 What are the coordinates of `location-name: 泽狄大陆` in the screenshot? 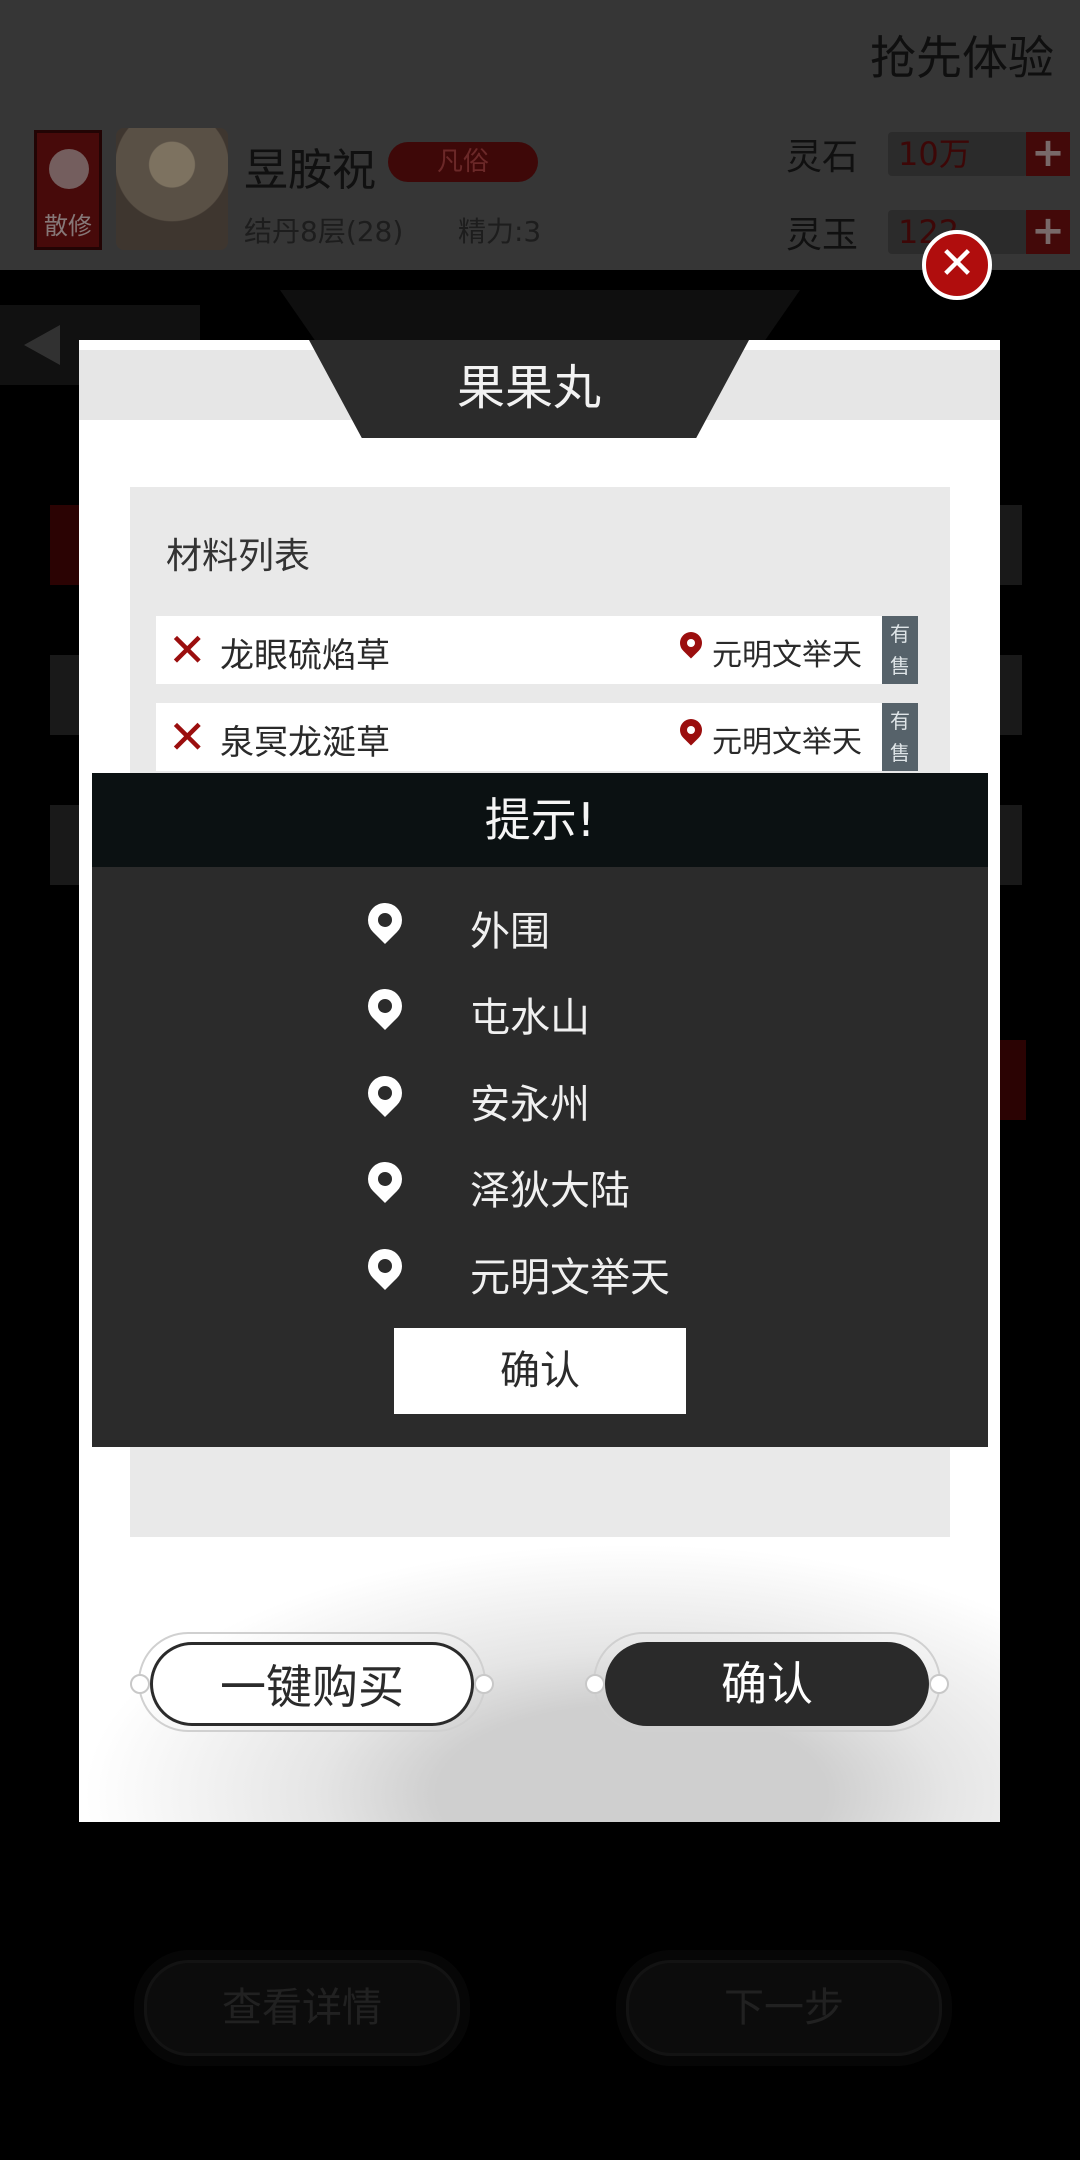 It's located at (550, 1191).